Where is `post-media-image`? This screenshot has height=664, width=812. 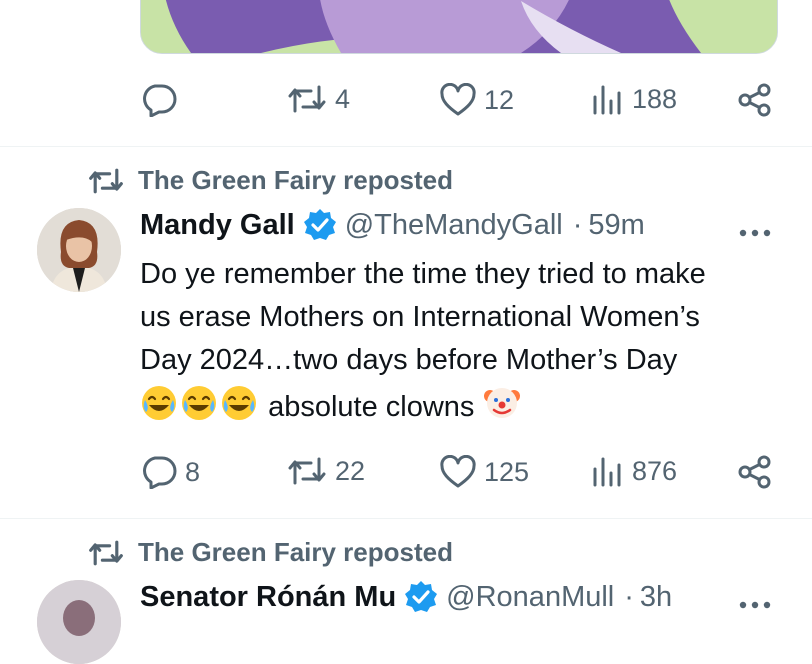 post-media-image is located at coordinates (459, 27).